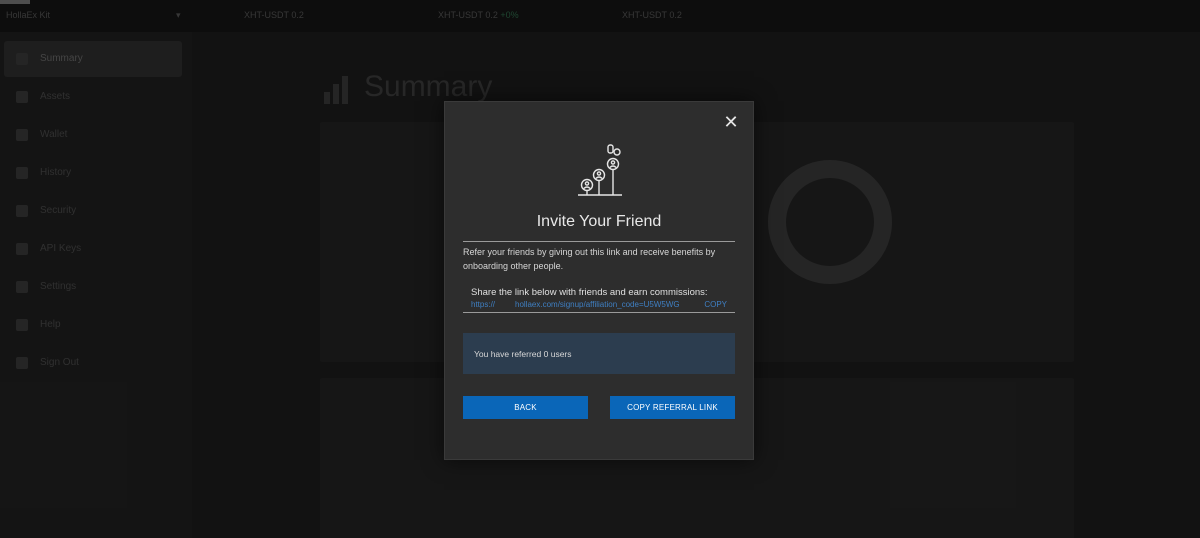  Describe the element at coordinates (731, 122) in the screenshot. I see `close-icon: ✕` at that location.